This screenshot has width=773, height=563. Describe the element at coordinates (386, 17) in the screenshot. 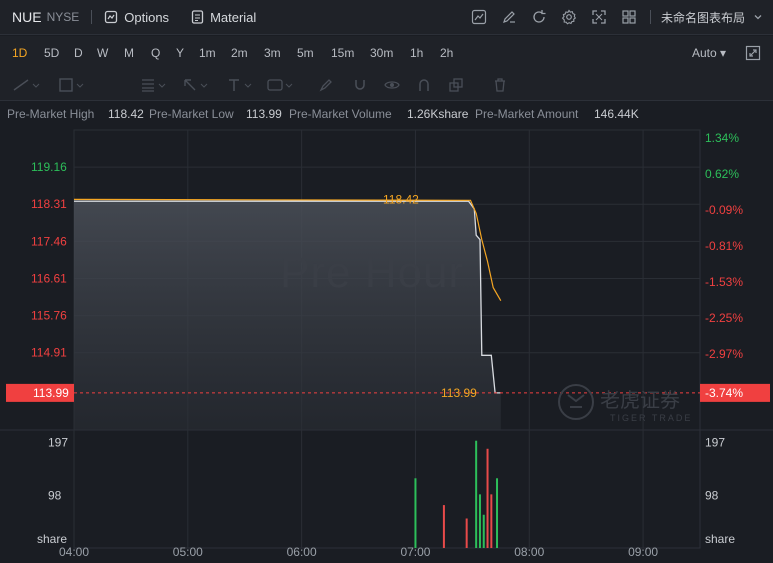

I see `top-toolbar: NUE NYSE Options Material 未命名图表布局` at that location.